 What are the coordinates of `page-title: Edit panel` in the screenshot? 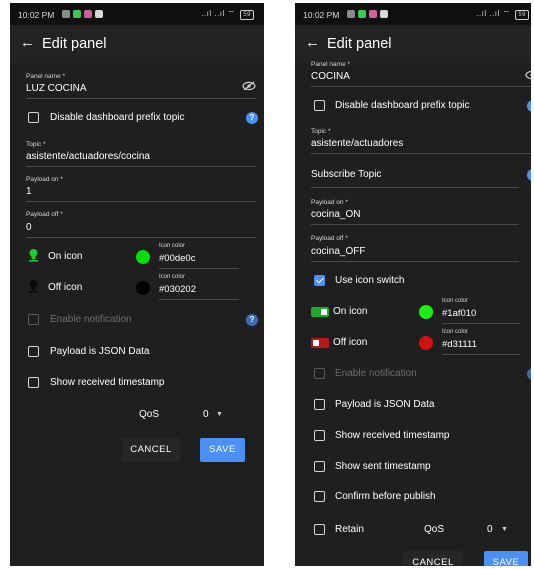 It's located at (359, 44).